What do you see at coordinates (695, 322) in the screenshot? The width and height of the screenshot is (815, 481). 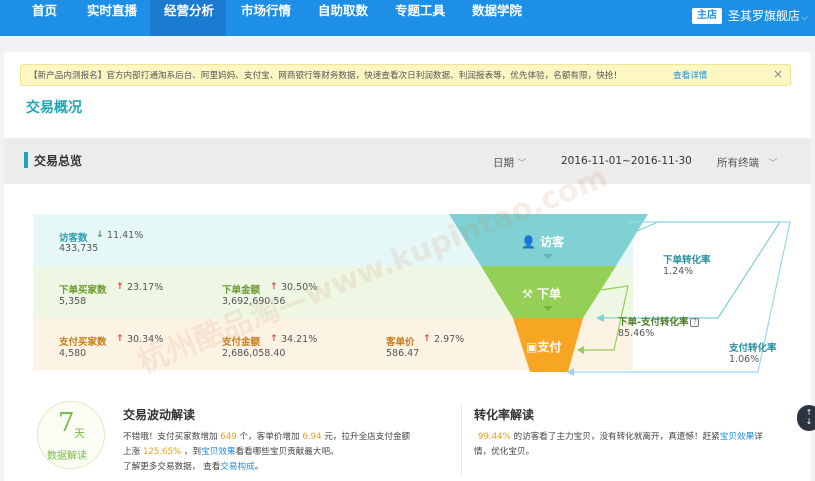 I see `help-icon: ?` at bounding box center [695, 322].